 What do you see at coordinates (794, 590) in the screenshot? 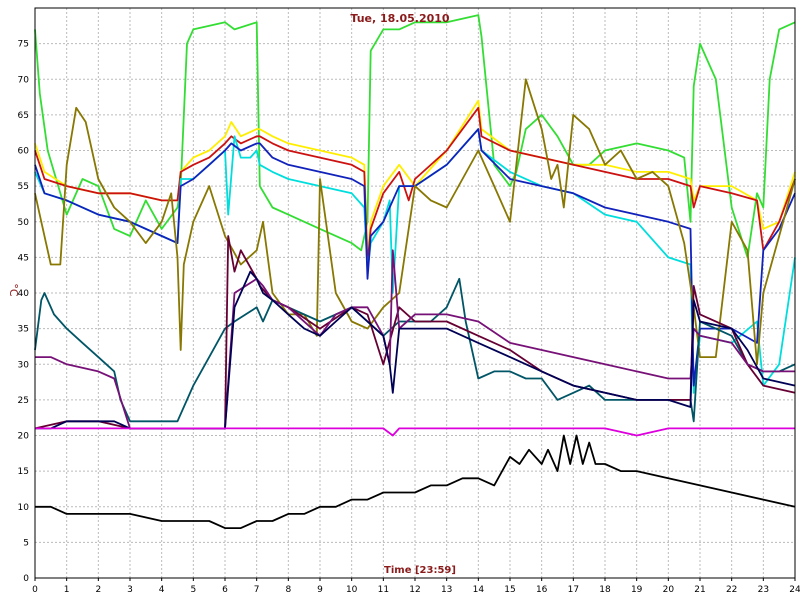
I see `x-tick-label: 24` at bounding box center [794, 590].